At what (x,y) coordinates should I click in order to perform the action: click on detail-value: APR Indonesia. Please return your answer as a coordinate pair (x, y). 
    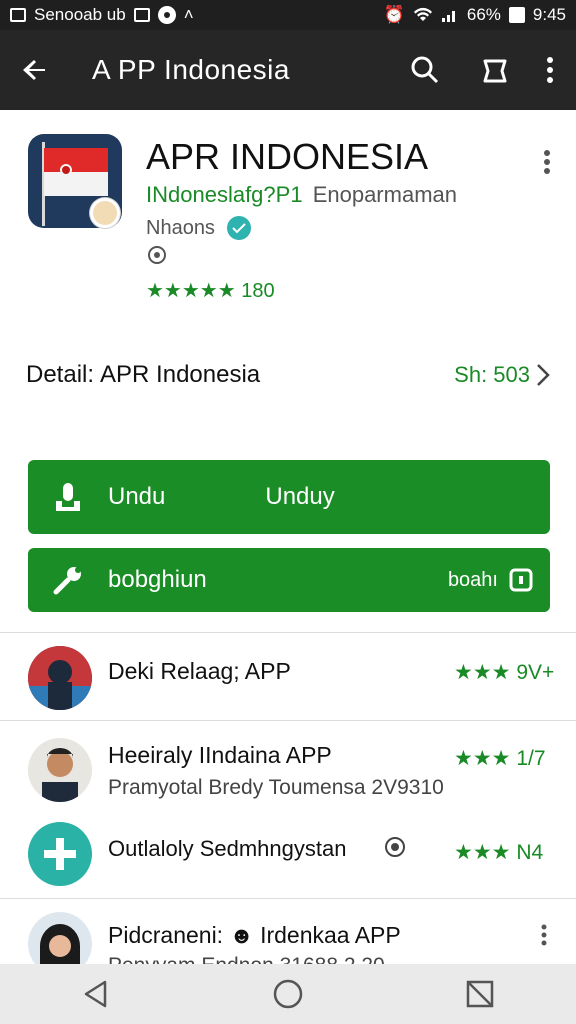
    Looking at the image, I should click on (180, 374).